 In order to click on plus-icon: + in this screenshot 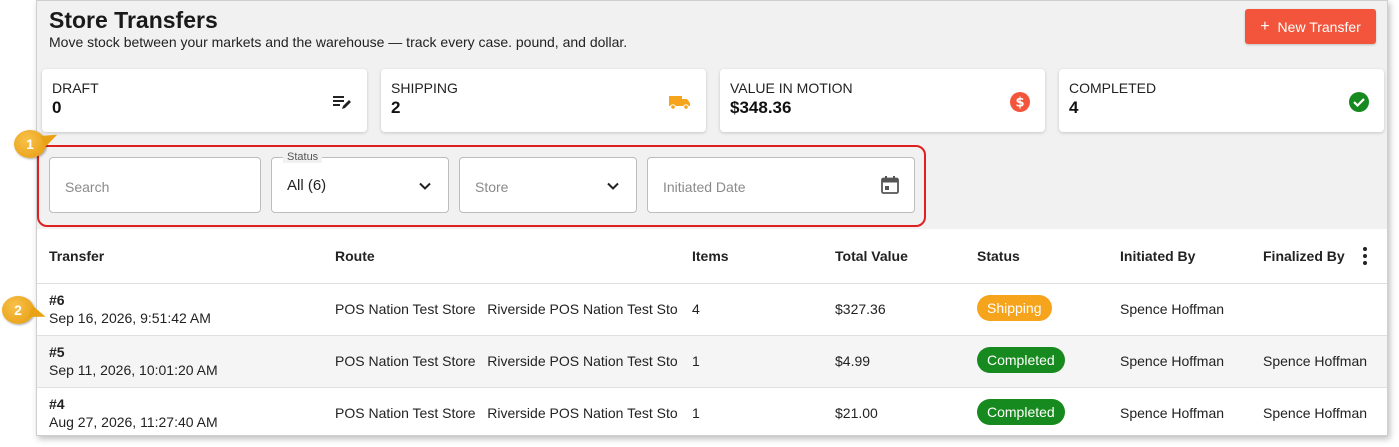, I will do `click(1265, 26)`.